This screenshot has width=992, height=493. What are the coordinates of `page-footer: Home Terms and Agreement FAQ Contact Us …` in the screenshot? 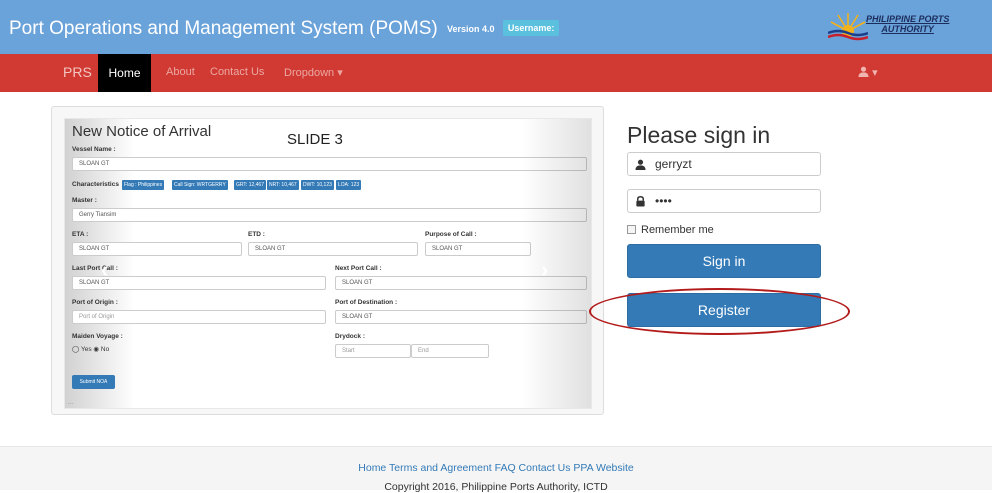 It's located at (496, 469).